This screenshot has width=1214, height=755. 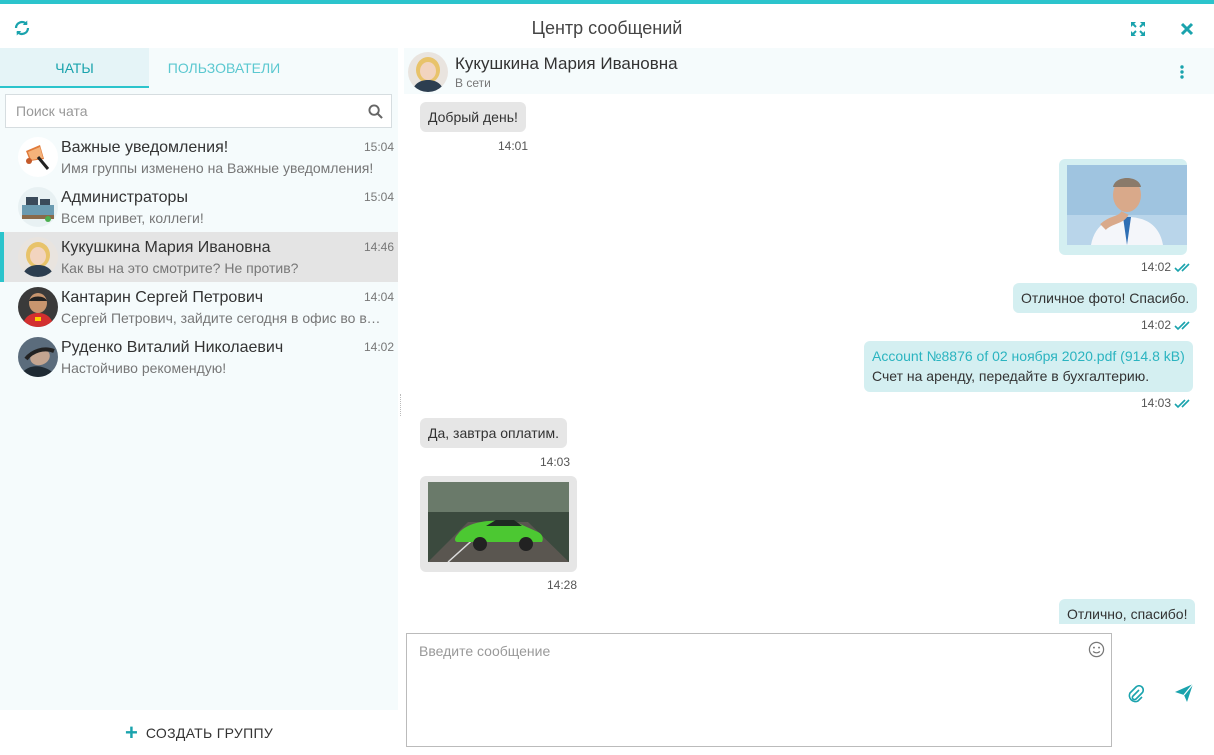 What do you see at coordinates (209, 732) in the screenshot?
I see `create-group-label: Создать группу` at bounding box center [209, 732].